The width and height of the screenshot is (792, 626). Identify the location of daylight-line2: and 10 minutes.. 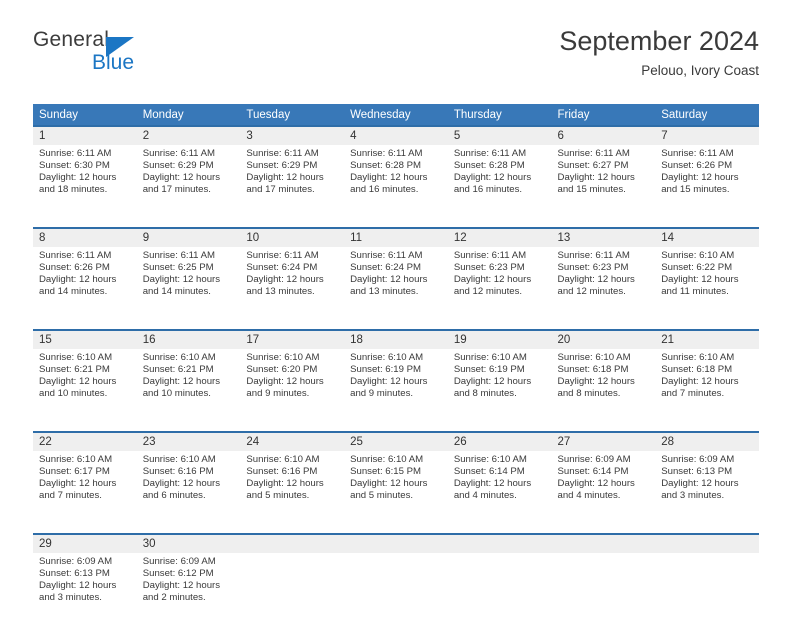
(73, 393).